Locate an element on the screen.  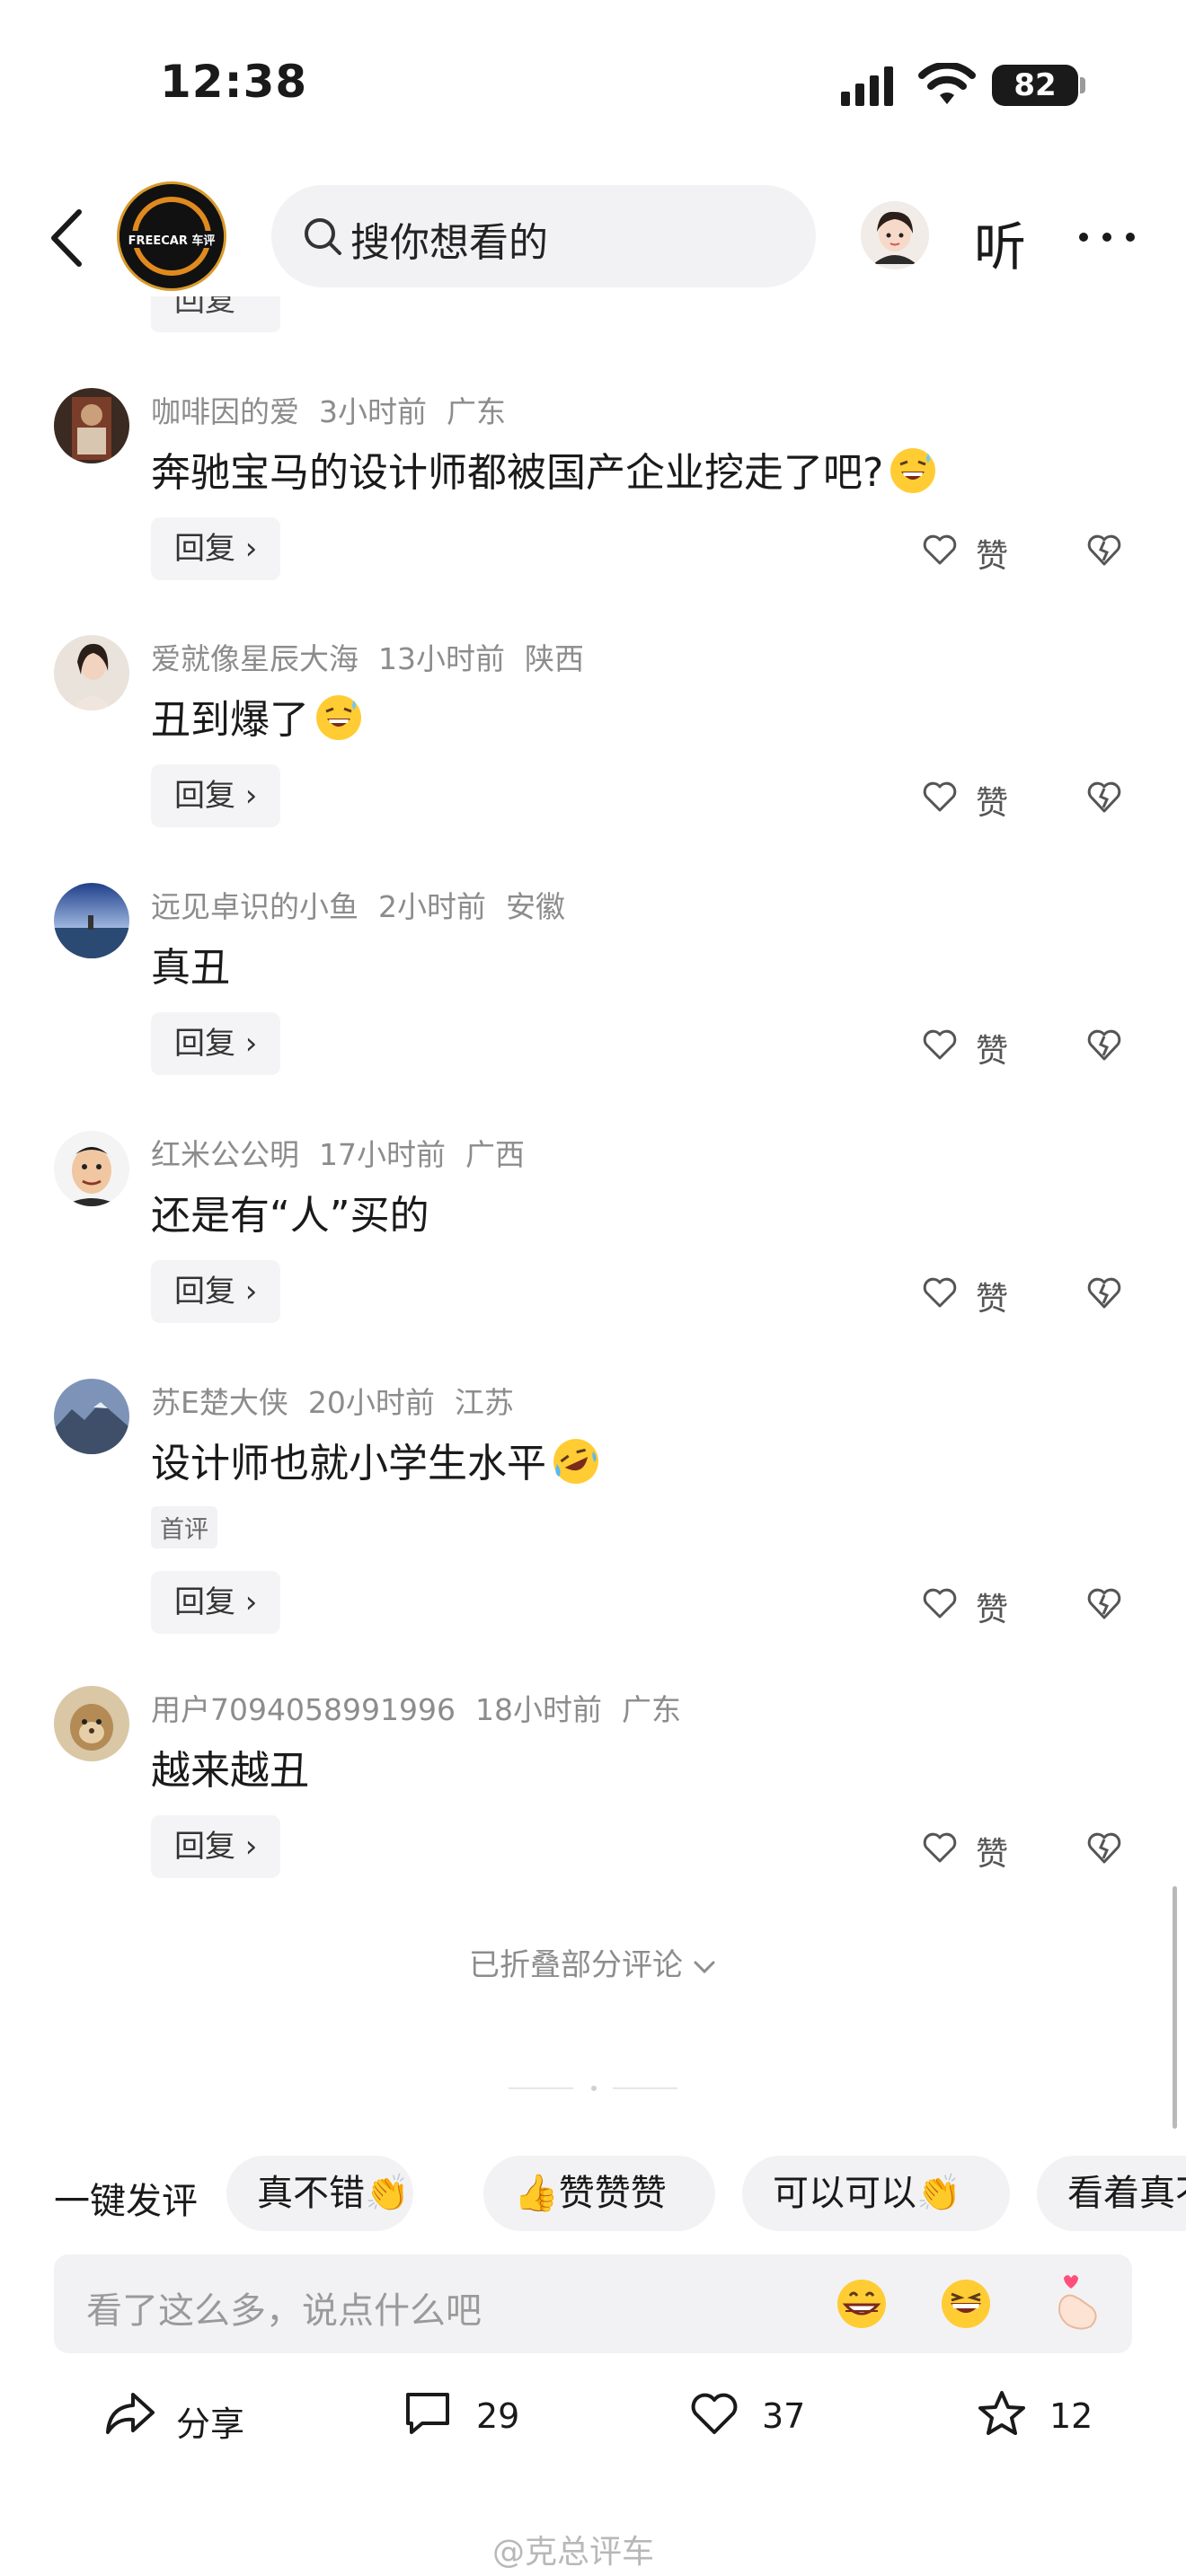
star-icon is located at coordinates (1001, 2413).